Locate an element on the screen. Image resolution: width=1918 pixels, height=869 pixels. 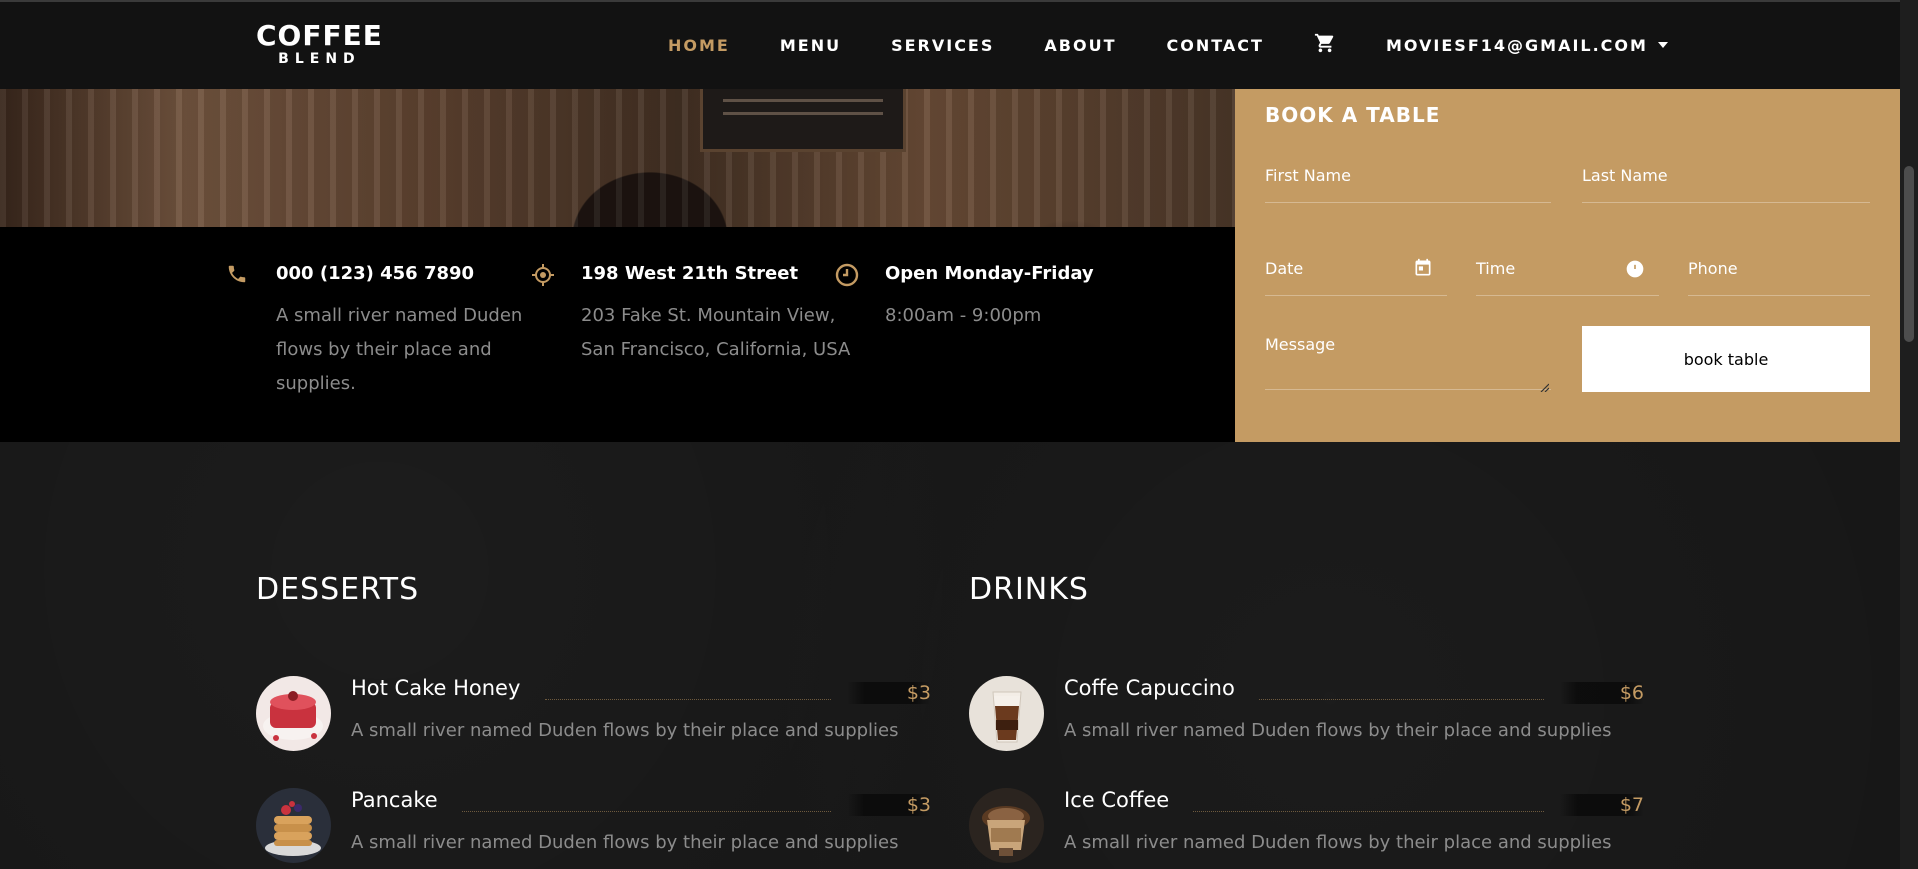
account-dropdown: MOVIESF14@GMAIL.COM is located at coordinates (1527, 45).